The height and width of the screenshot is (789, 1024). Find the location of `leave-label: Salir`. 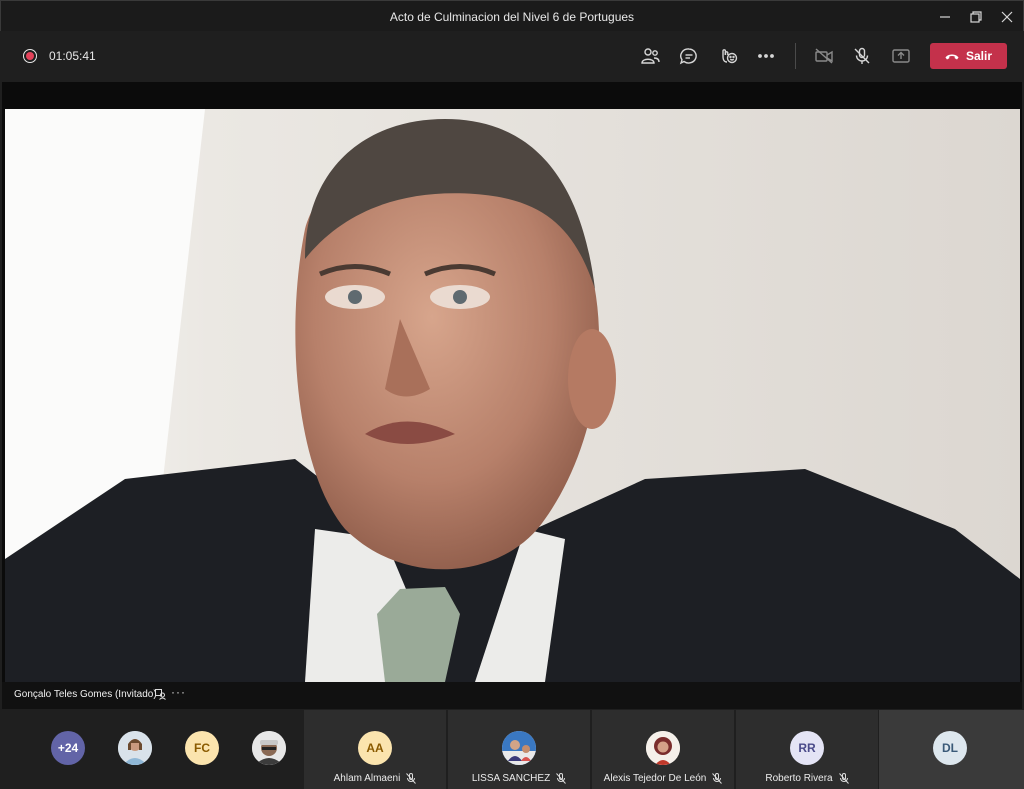

leave-label: Salir is located at coordinates (978, 56).